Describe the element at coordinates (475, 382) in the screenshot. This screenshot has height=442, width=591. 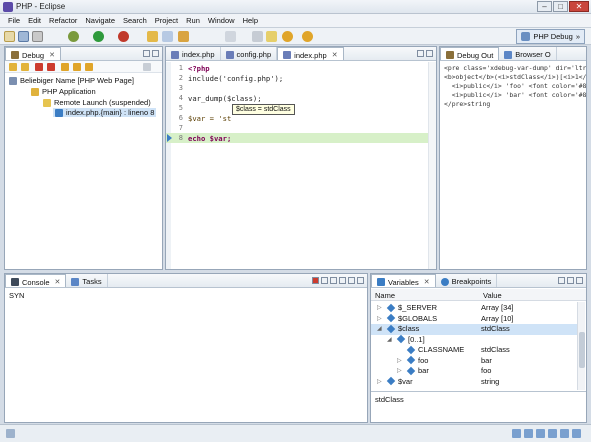
I see `variable-row: ▷ $var string` at that location.